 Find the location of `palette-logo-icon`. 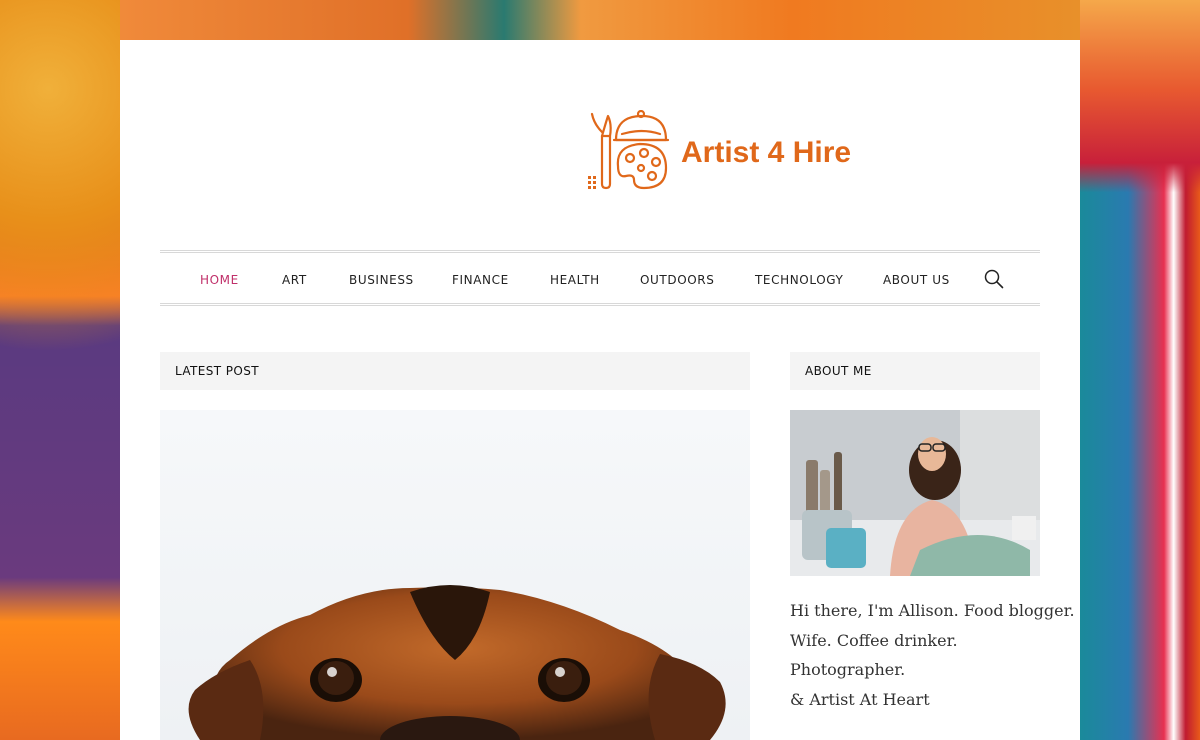

palette-logo-icon is located at coordinates (629, 150).